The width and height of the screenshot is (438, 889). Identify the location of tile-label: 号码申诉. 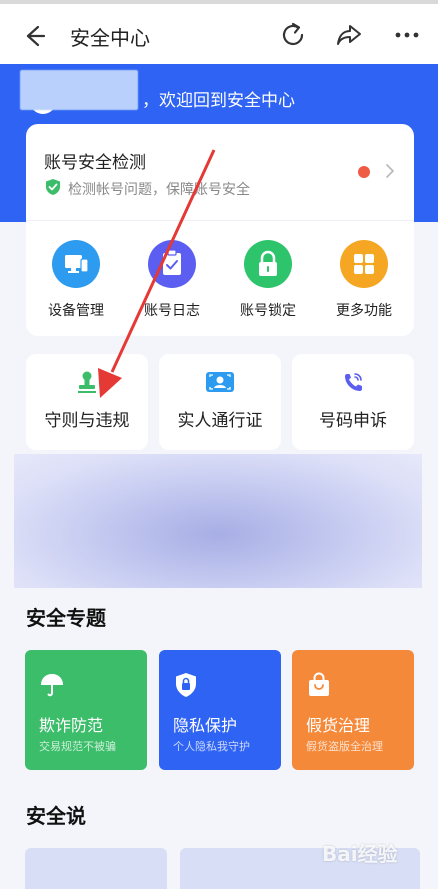
(353, 421).